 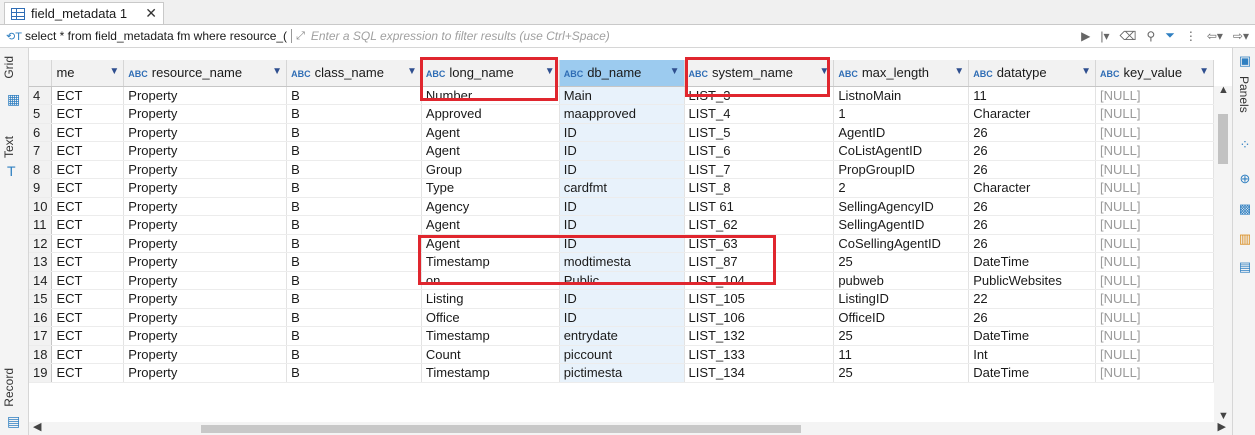 I want to click on table-cell: LIST_132, so click(x=759, y=336).